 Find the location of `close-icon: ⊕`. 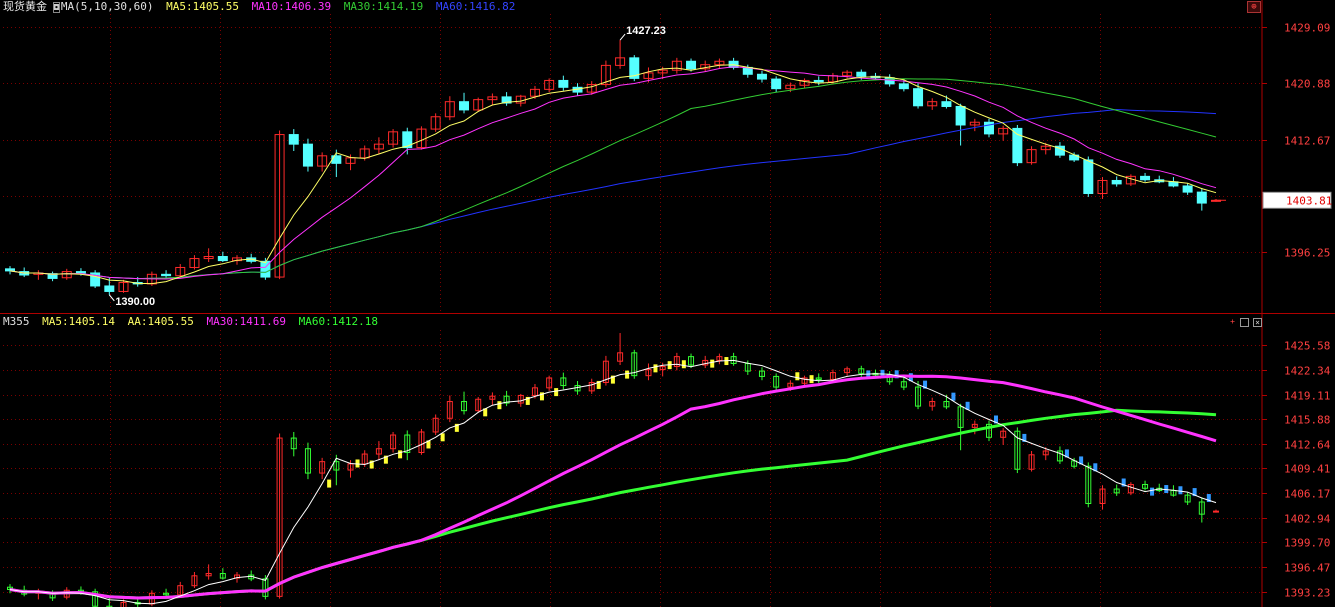

close-icon: ⊕ is located at coordinates (1254, 7).